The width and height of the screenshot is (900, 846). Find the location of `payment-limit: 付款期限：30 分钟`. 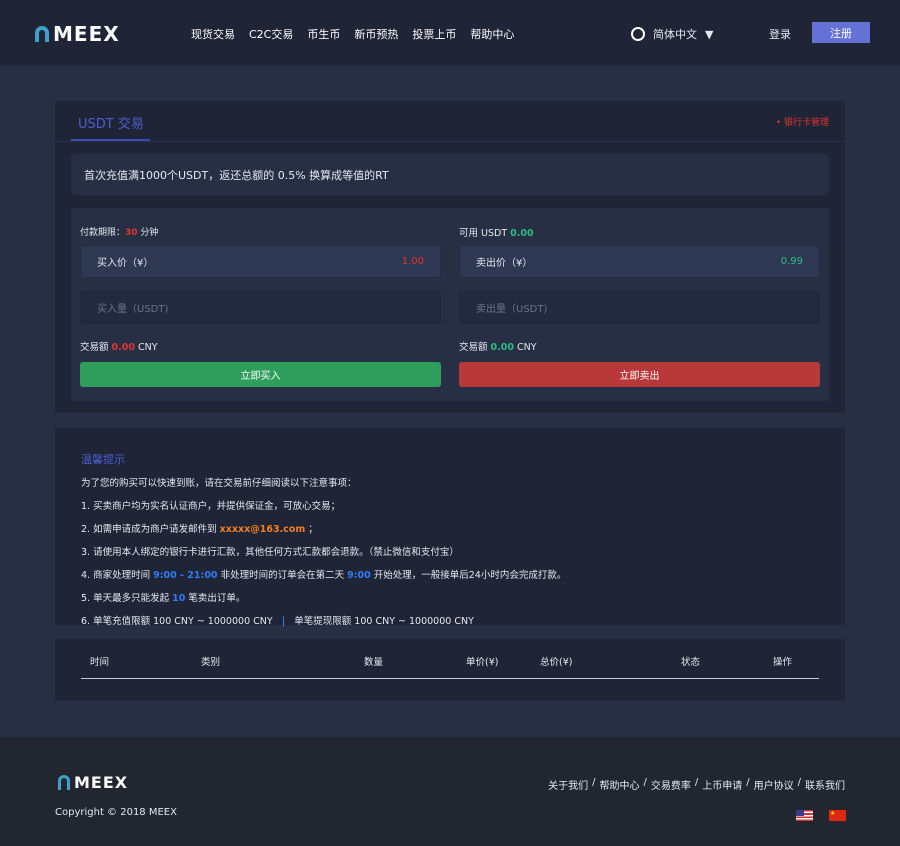

payment-limit: 付款期限：30 分钟 is located at coordinates (119, 231).